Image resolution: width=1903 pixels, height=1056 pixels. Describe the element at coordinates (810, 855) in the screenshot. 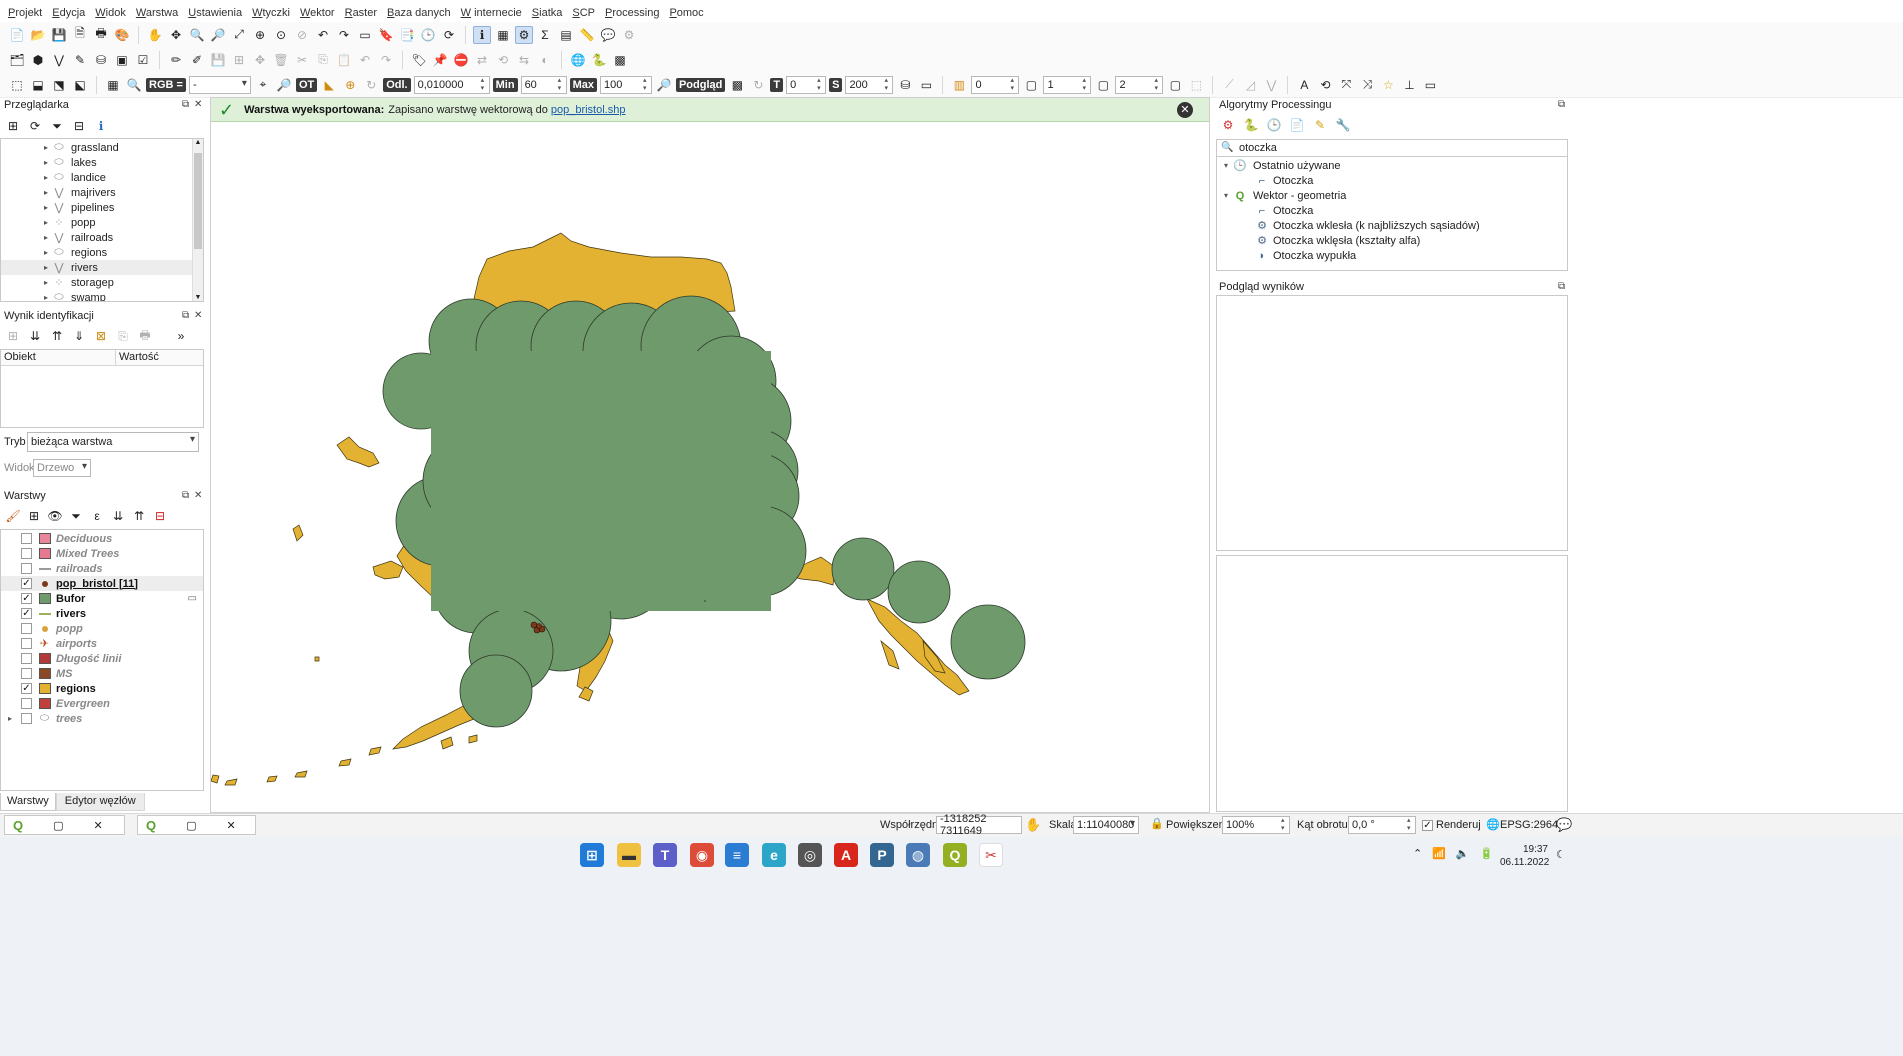

I see `camera-icon: ◎` at that location.